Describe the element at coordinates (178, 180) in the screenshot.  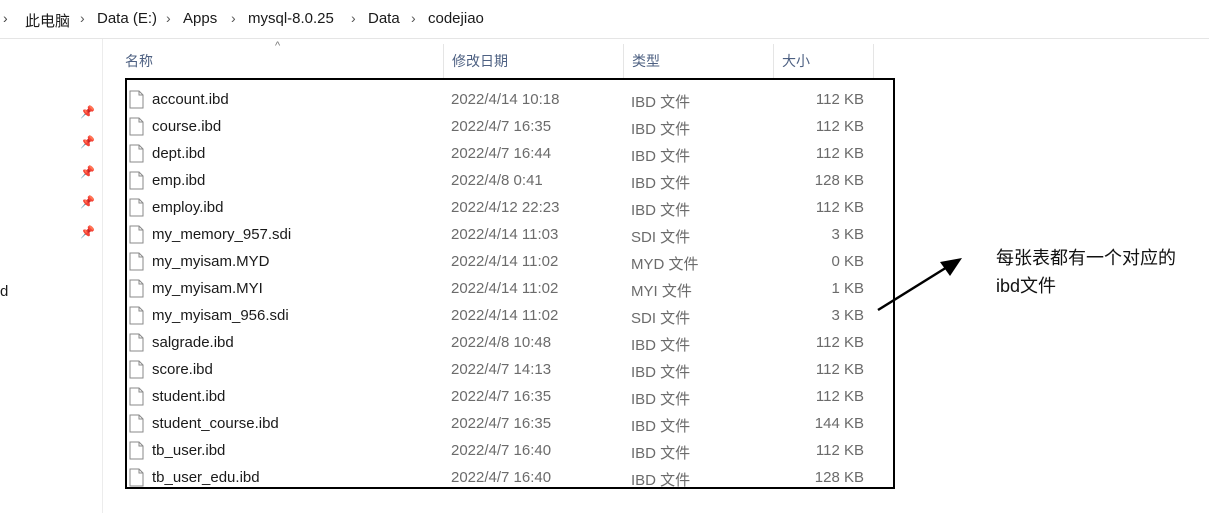
I see `file-name: emp.ibd` at that location.